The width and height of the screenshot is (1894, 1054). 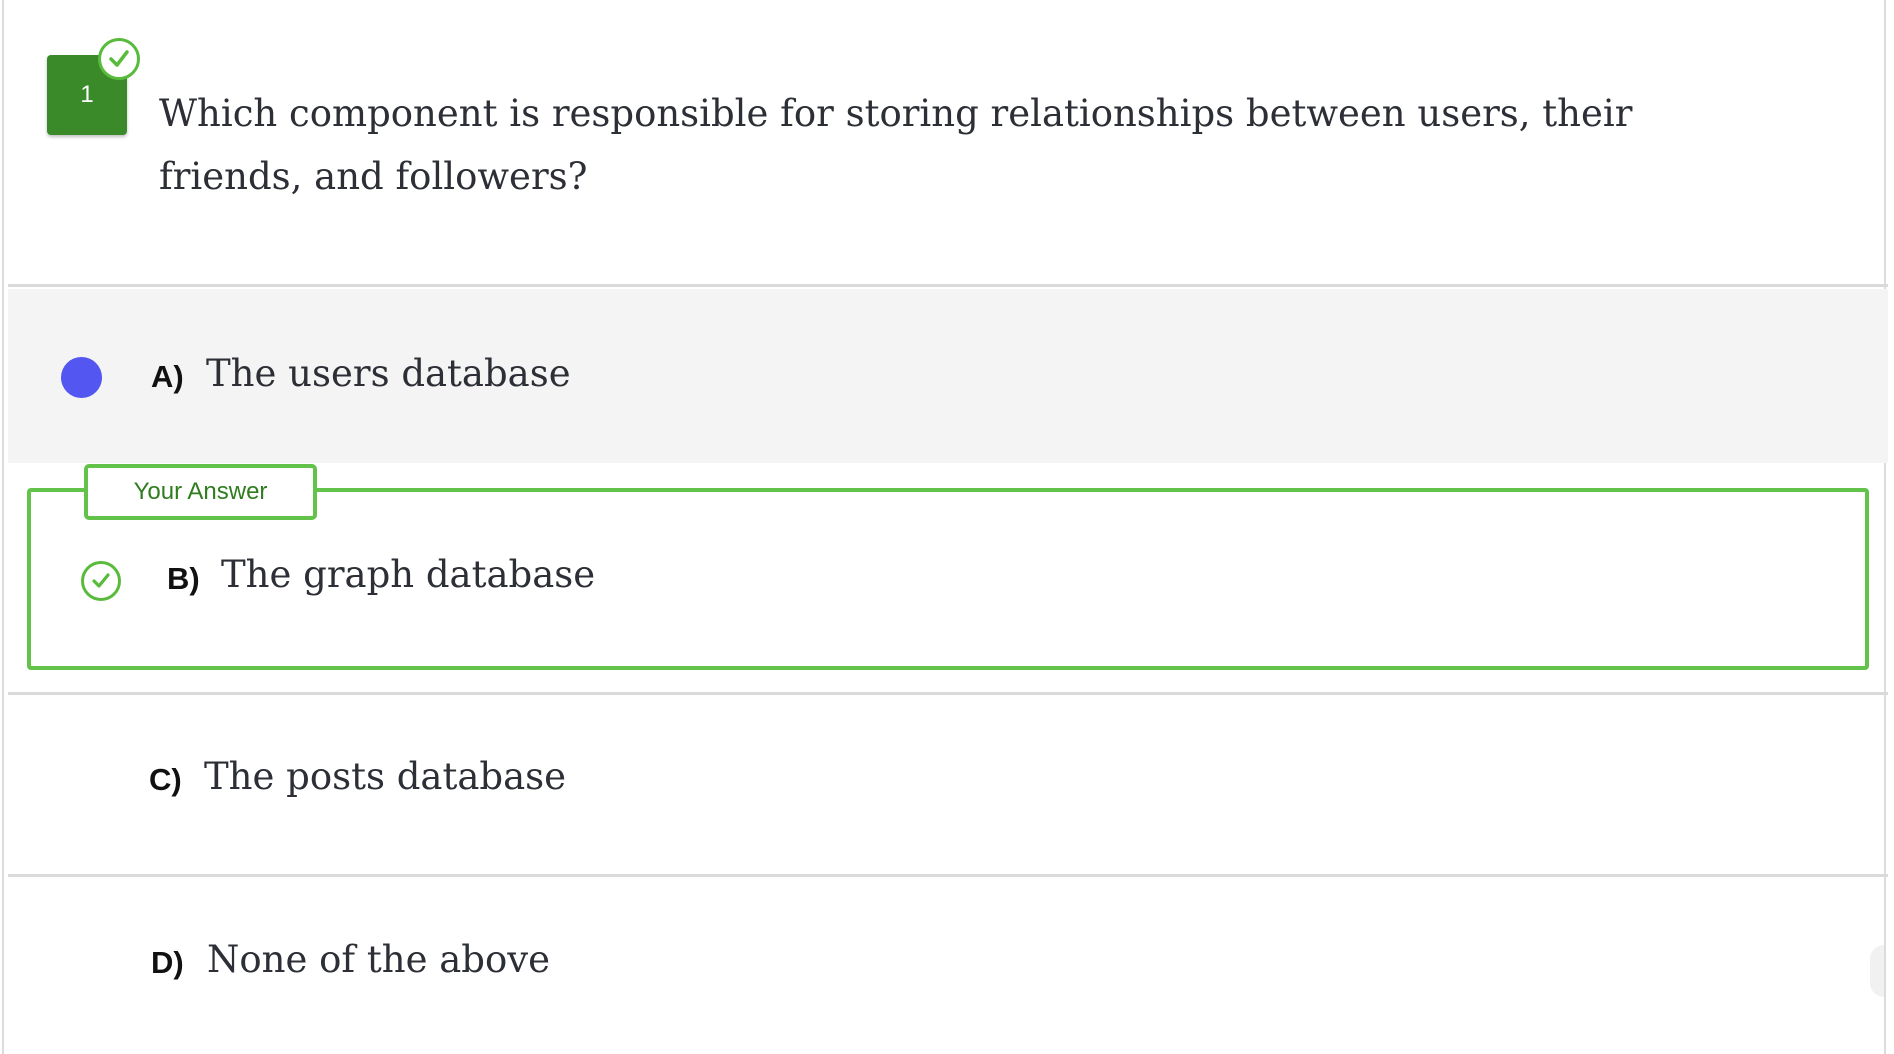 What do you see at coordinates (183, 578) in the screenshot?
I see `option-letter: B)` at bounding box center [183, 578].